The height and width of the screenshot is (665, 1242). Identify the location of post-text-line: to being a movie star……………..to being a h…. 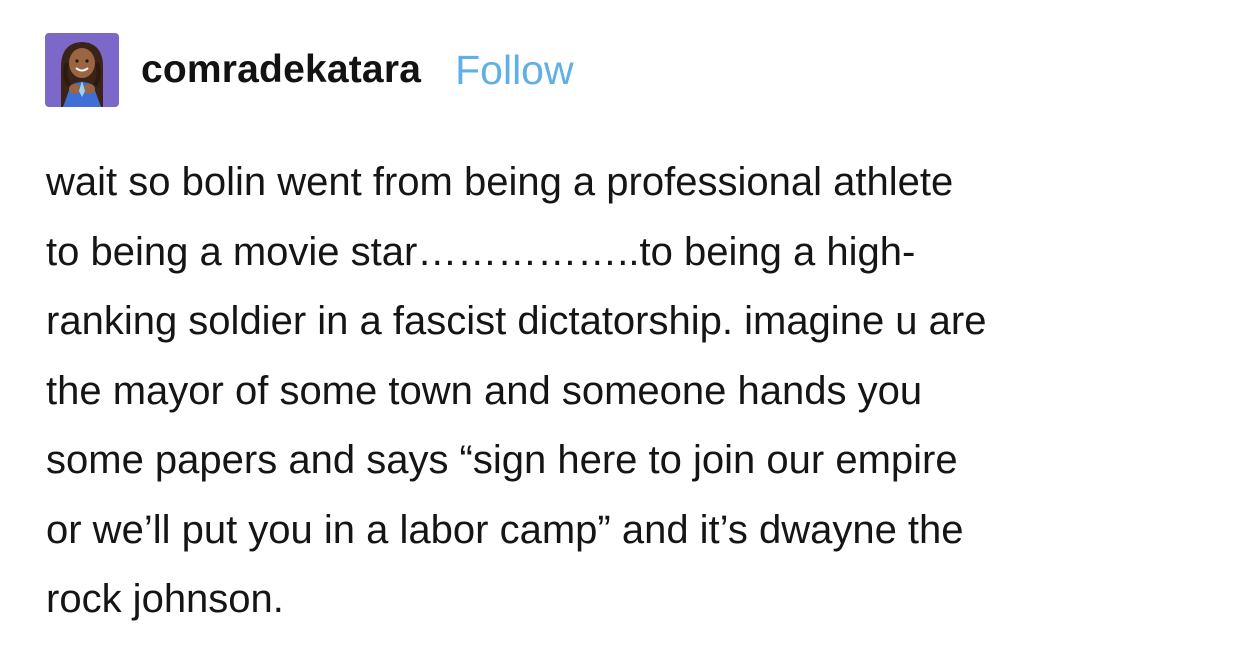
(481, 251).